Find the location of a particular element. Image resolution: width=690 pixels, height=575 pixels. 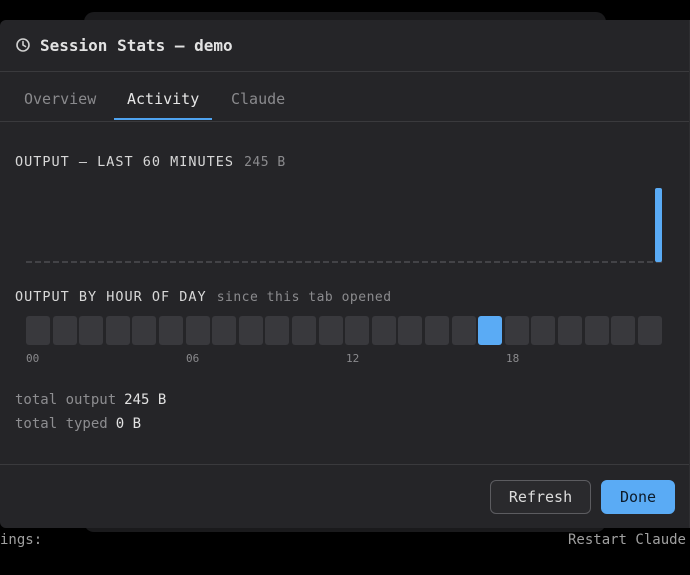

background-status-bar: ings: Restart Claude is located at coordinates (345, 540).